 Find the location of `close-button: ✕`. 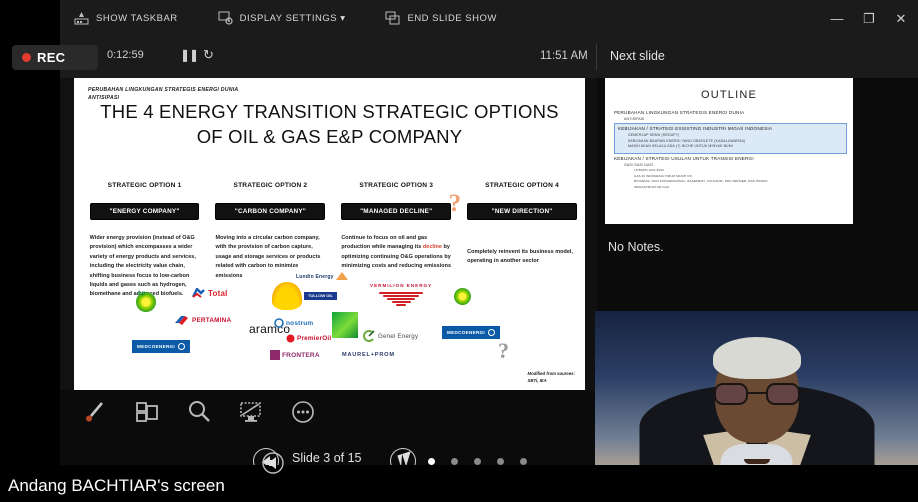

close-button: ✕ is located at coordinates (901, 18).